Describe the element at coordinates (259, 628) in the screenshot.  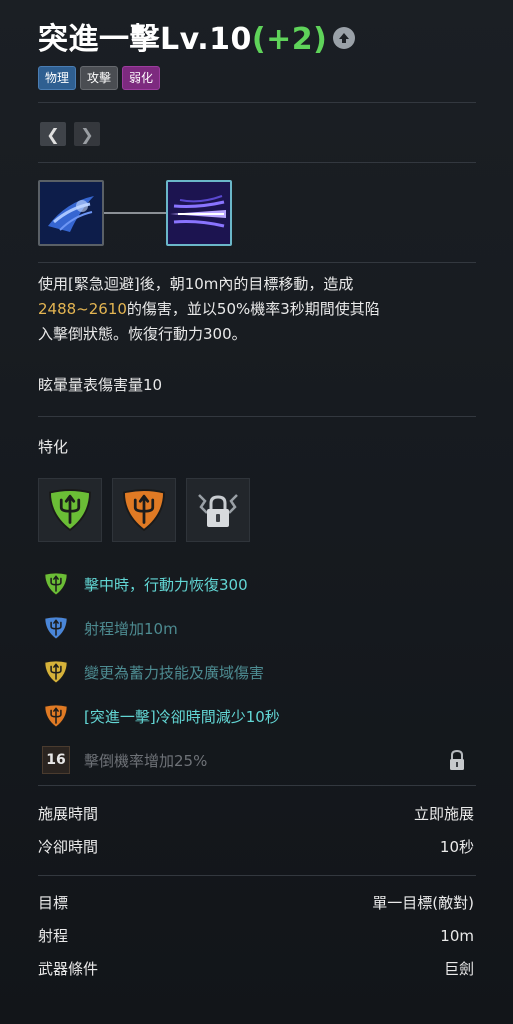
I see `spec-item: 射程增加10m` at that location.